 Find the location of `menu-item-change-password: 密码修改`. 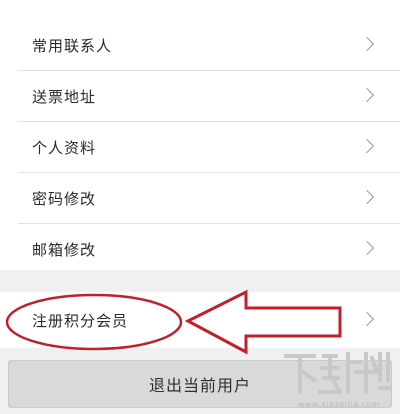

menu-item-change-password: 密码修改 is located at coordinates (200, 198).